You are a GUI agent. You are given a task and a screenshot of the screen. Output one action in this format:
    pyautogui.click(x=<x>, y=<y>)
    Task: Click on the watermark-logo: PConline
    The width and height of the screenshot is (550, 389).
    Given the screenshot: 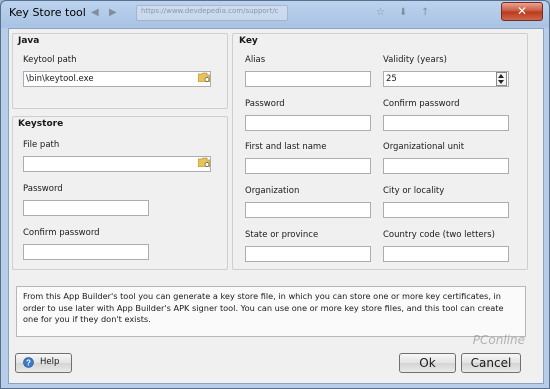 What is the action you would take?
    pyautogui.click(x=498, y=340)
    